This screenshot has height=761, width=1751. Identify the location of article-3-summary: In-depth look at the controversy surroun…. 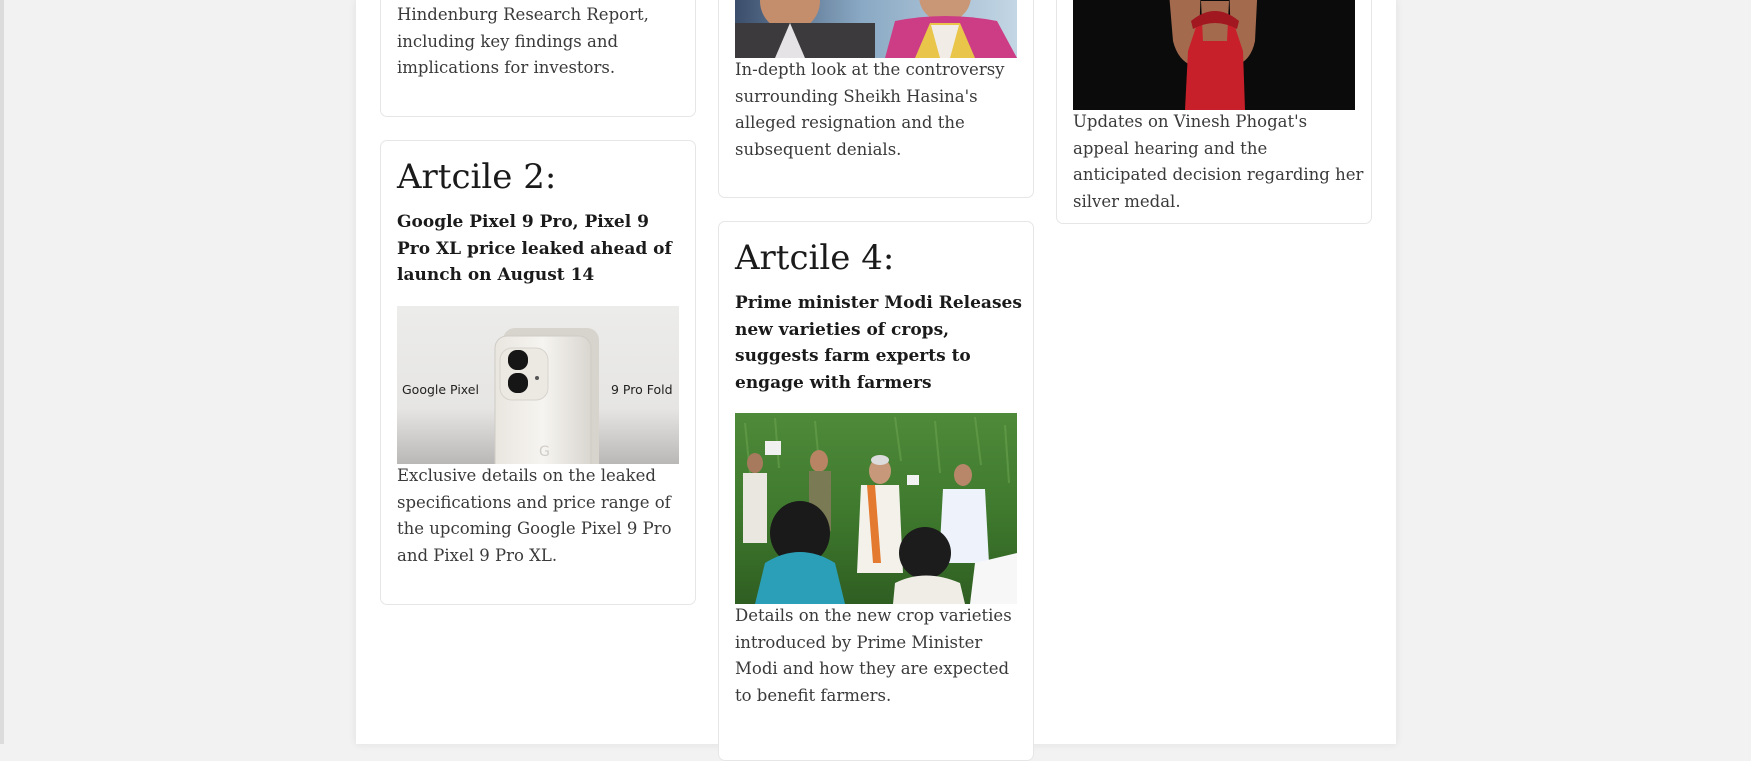
(870, 109).